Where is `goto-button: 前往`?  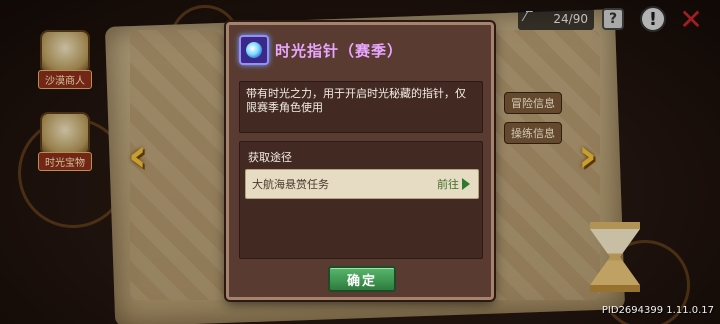 goto-button: 前往 is located at coordinates (453, 184).